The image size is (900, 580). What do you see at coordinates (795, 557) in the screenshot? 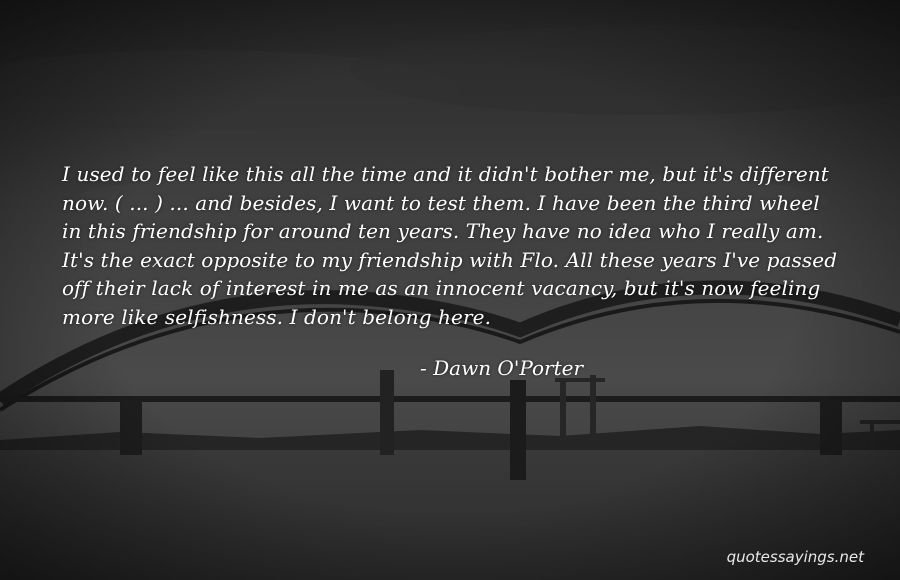
I see `site-watermark: quotessayings.net` at bounding box center [795, 557].